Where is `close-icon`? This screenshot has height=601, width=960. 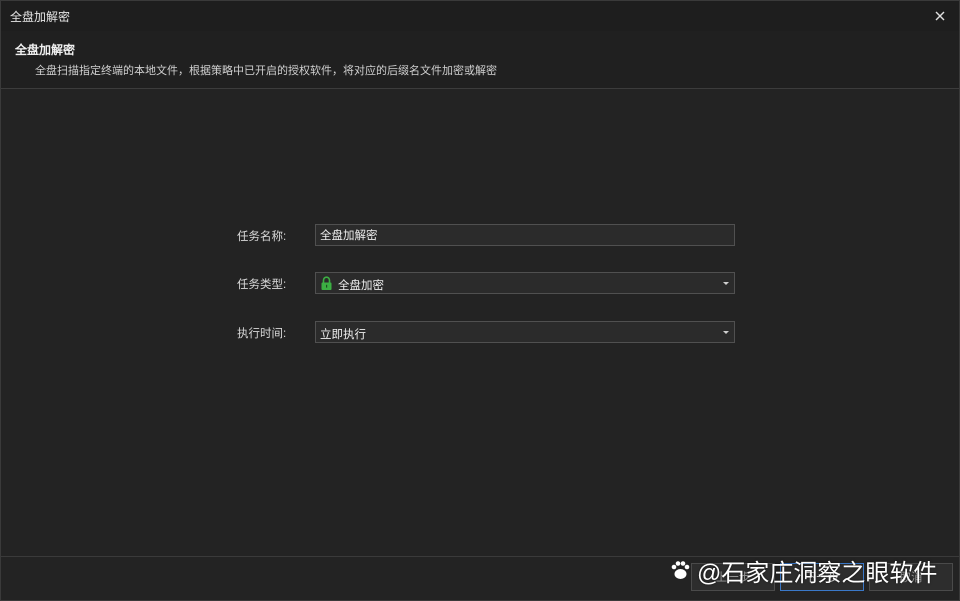 close-icon is located at coordinates (940, 16).